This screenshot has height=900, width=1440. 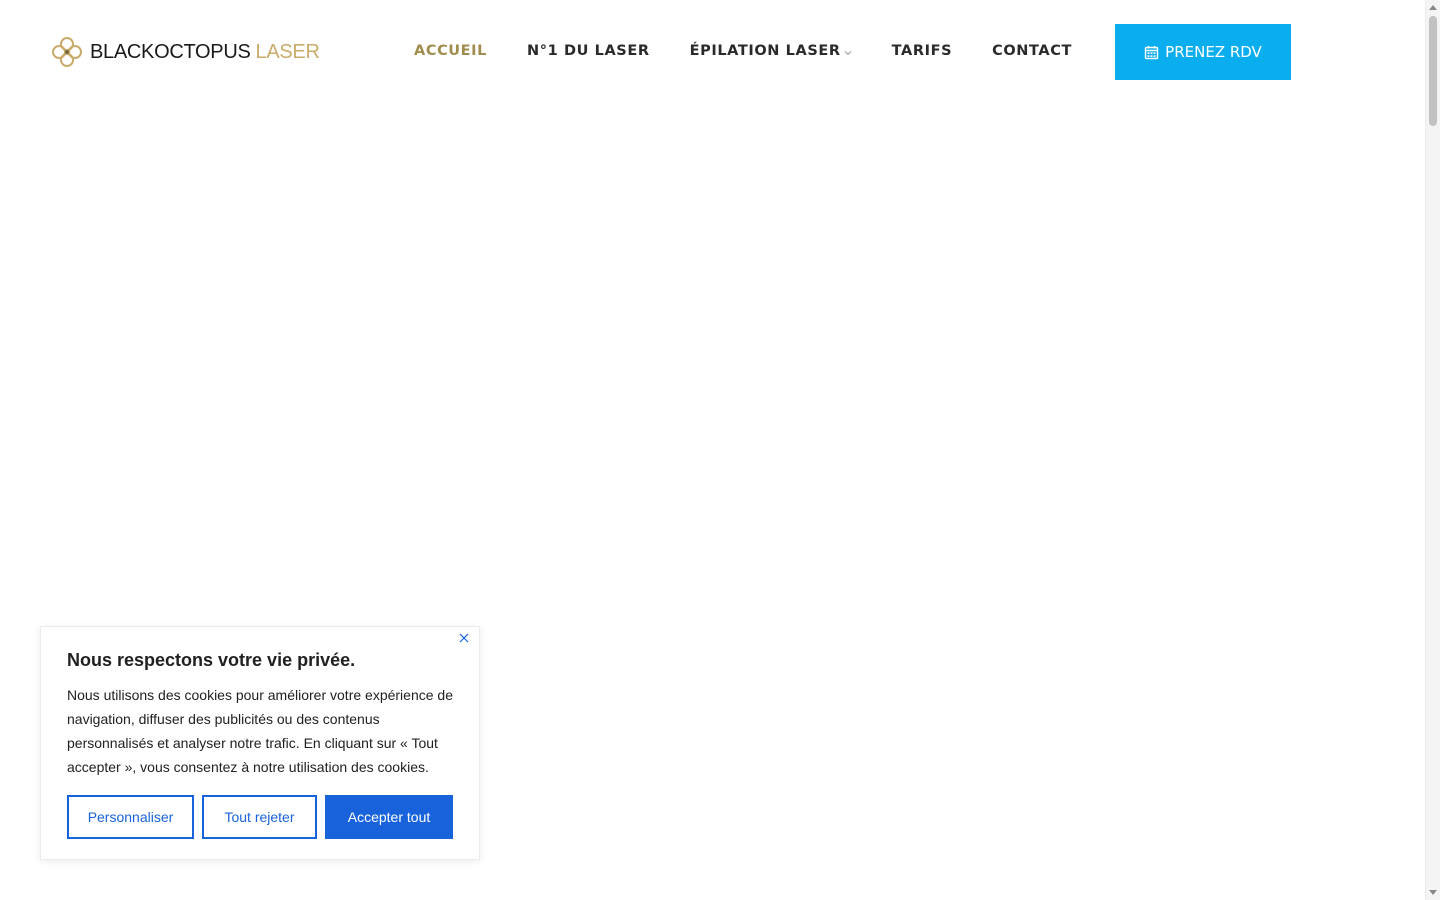 I want to click on calendar-icon, so click(x=1151, y=52).